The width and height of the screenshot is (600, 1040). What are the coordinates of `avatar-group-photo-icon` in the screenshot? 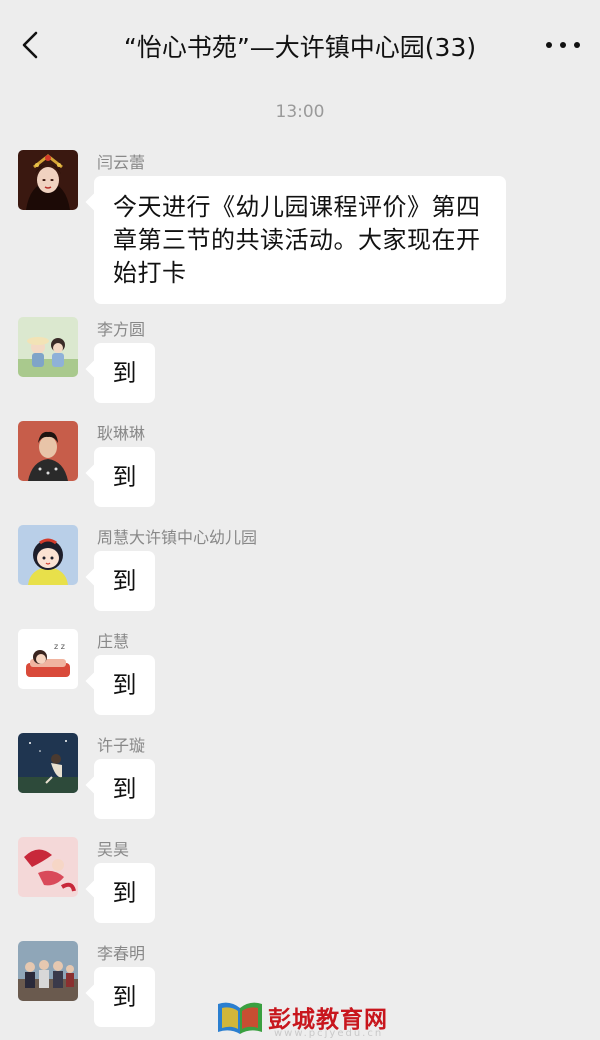 It's located at (48, 971).